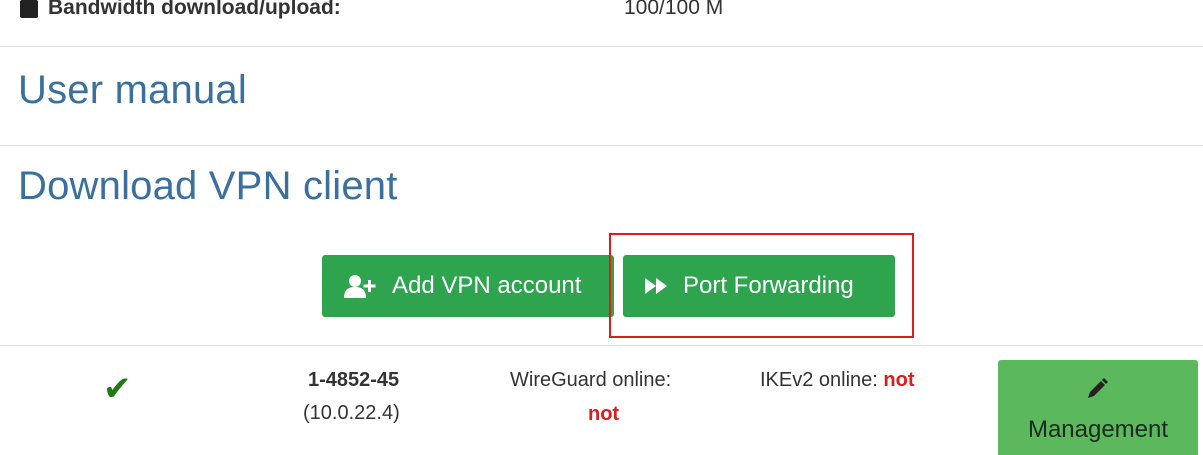 The width and height of the screenshot is (1203, 455). What do you see at coordinates (29, 9) in the screenshot?
I see `info-icon` at bounding box center [29, 9].